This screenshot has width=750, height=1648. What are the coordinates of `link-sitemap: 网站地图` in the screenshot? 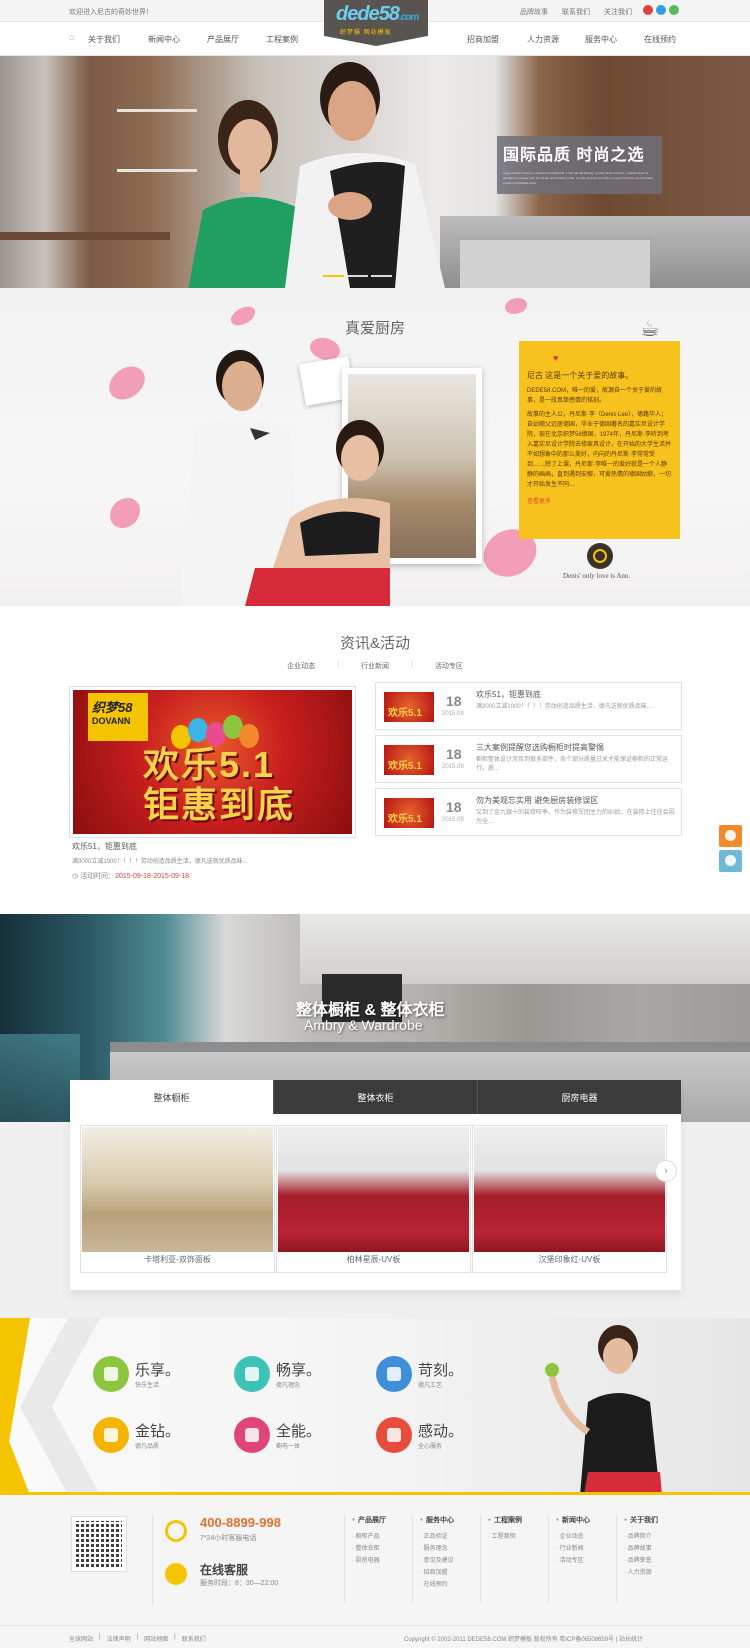 It's located at (156, 1638).